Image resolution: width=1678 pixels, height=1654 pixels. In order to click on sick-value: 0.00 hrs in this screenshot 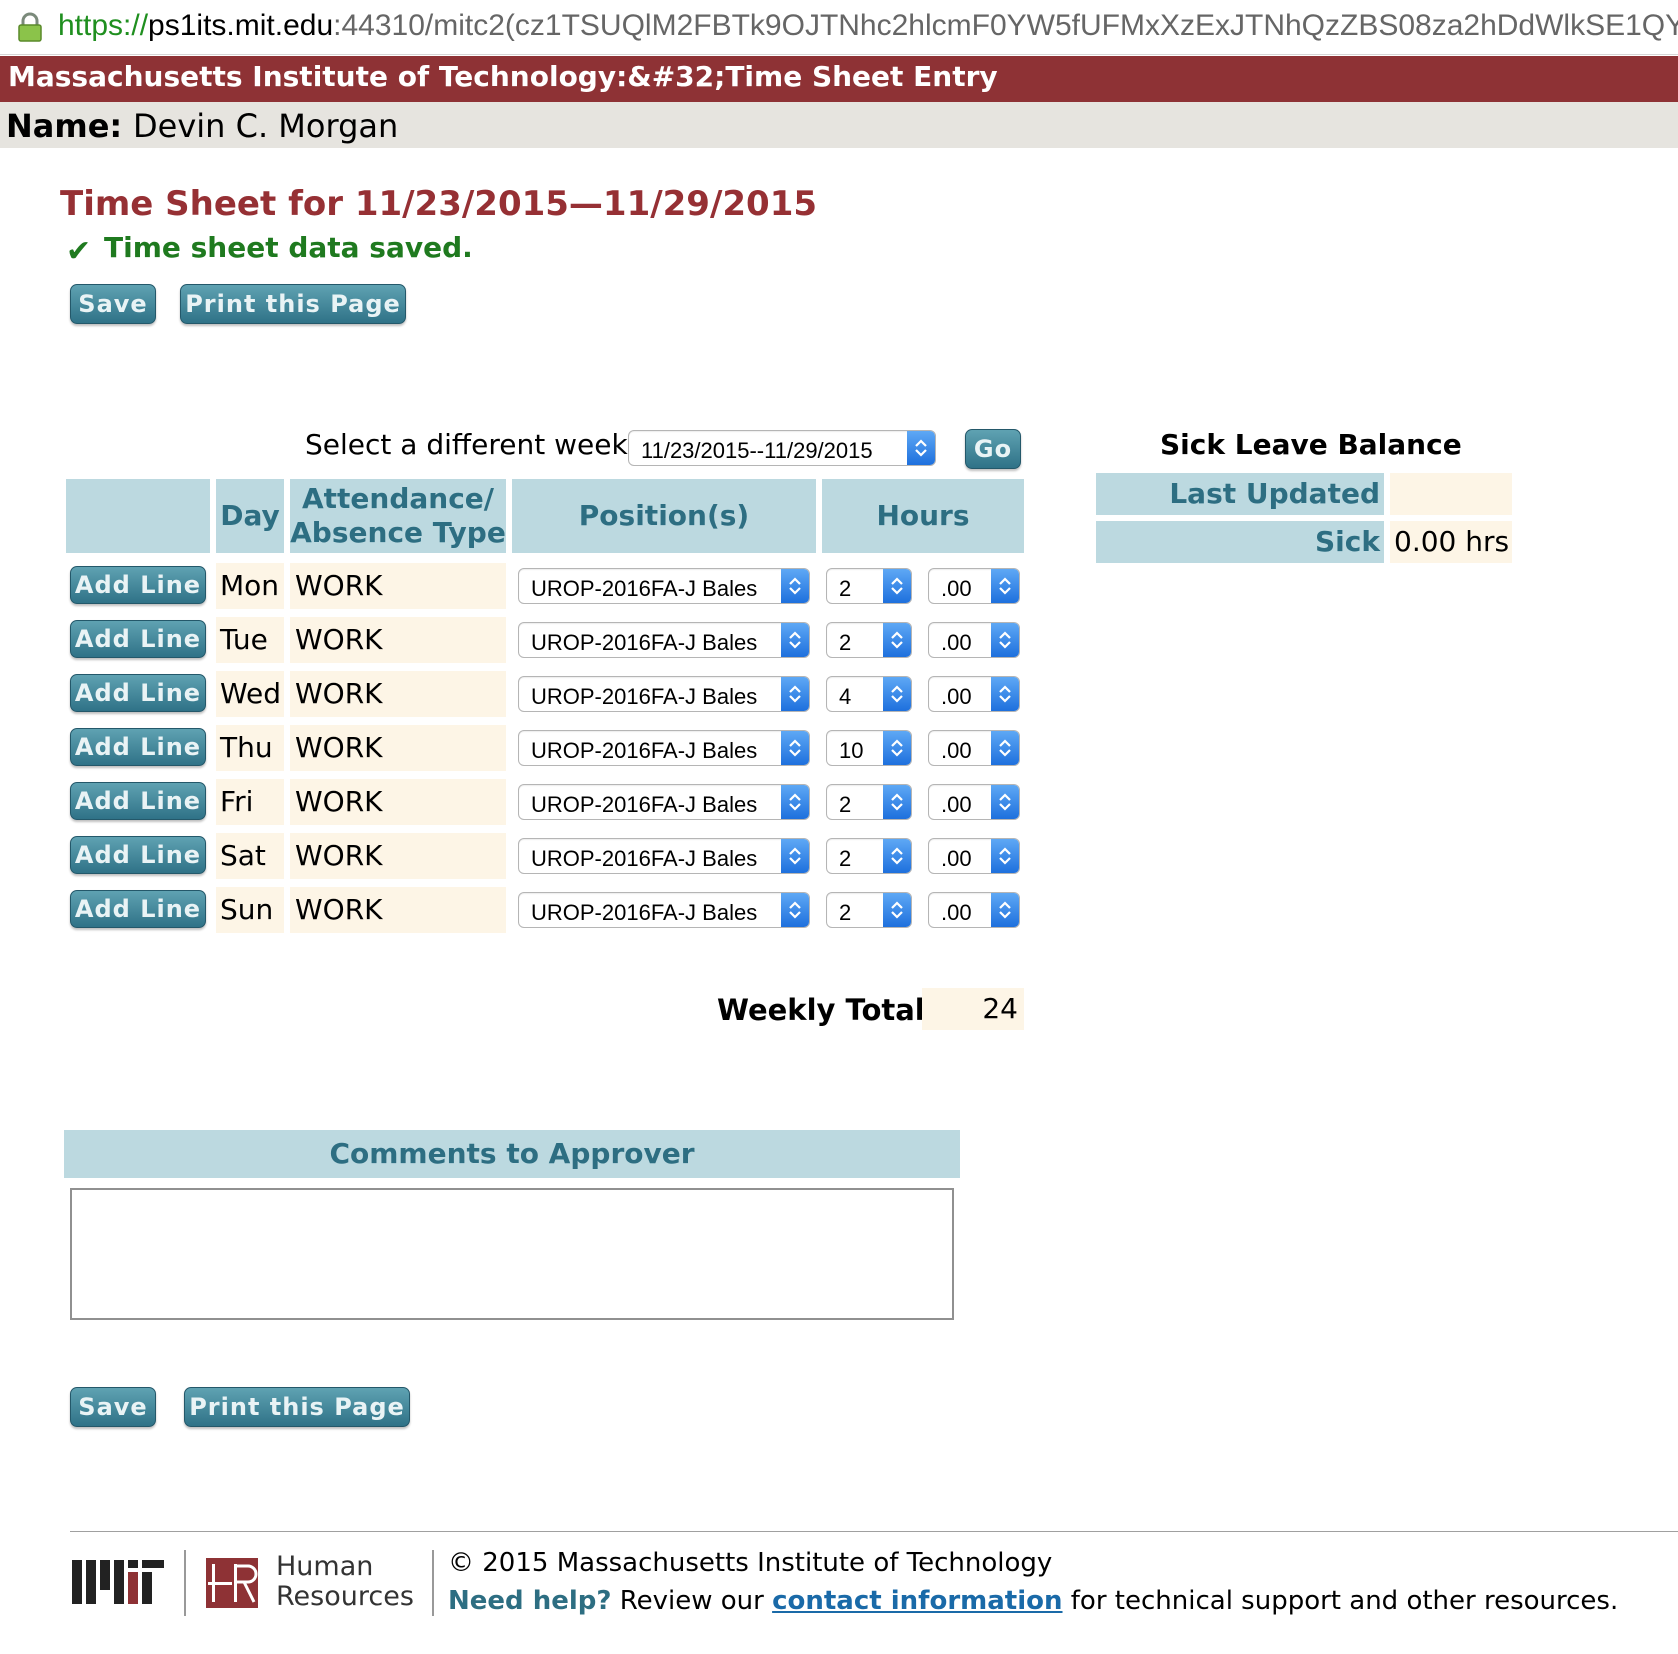, I will do `click(1451, 542)`.